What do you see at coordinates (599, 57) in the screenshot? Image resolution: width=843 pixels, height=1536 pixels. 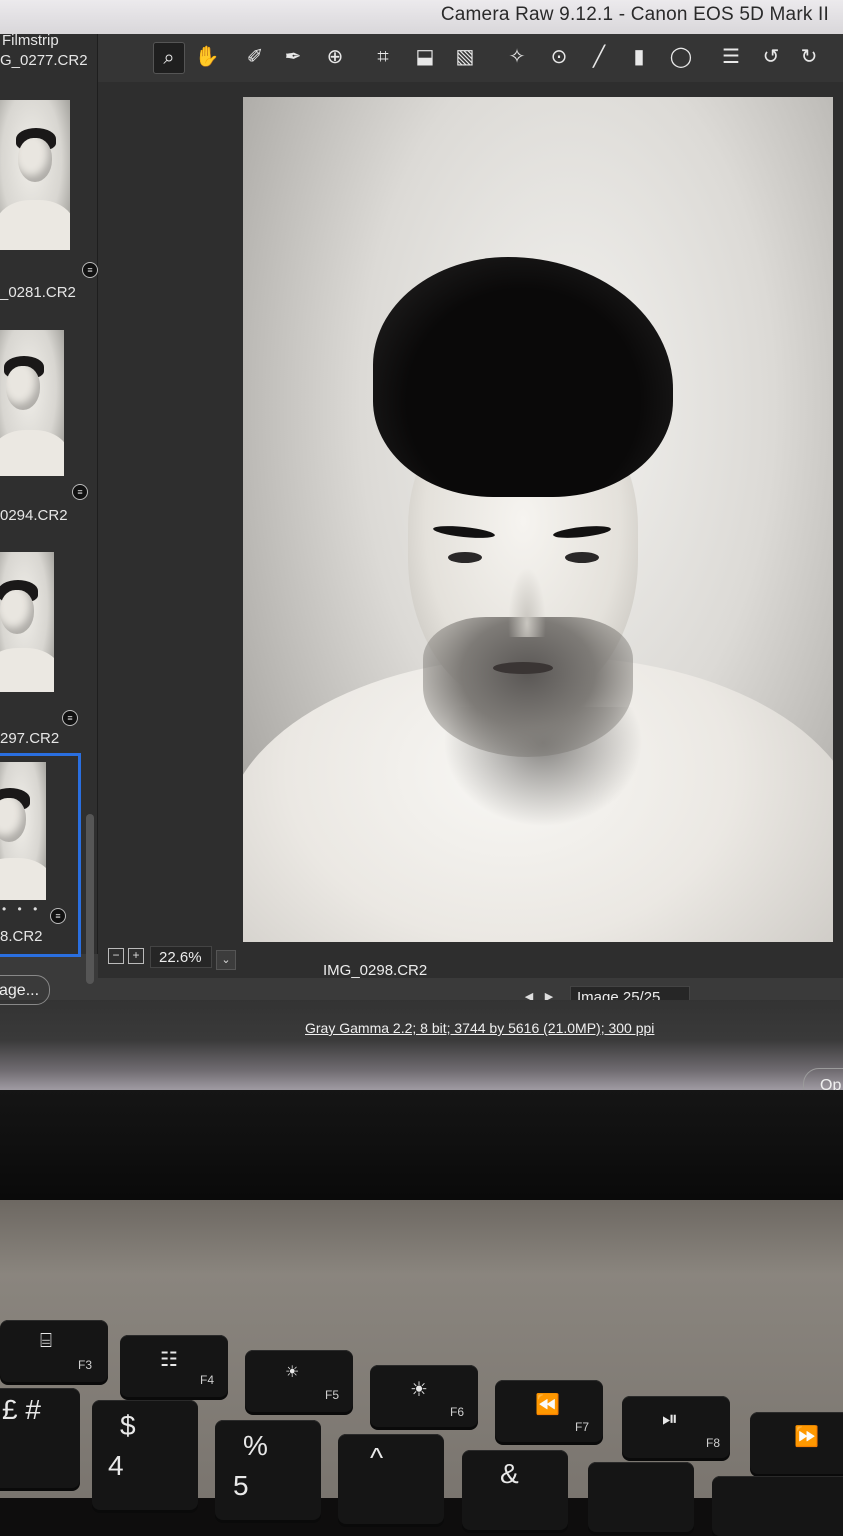 I see `adjustment-brush-icon: ╱` at bounding box center [599, 57].